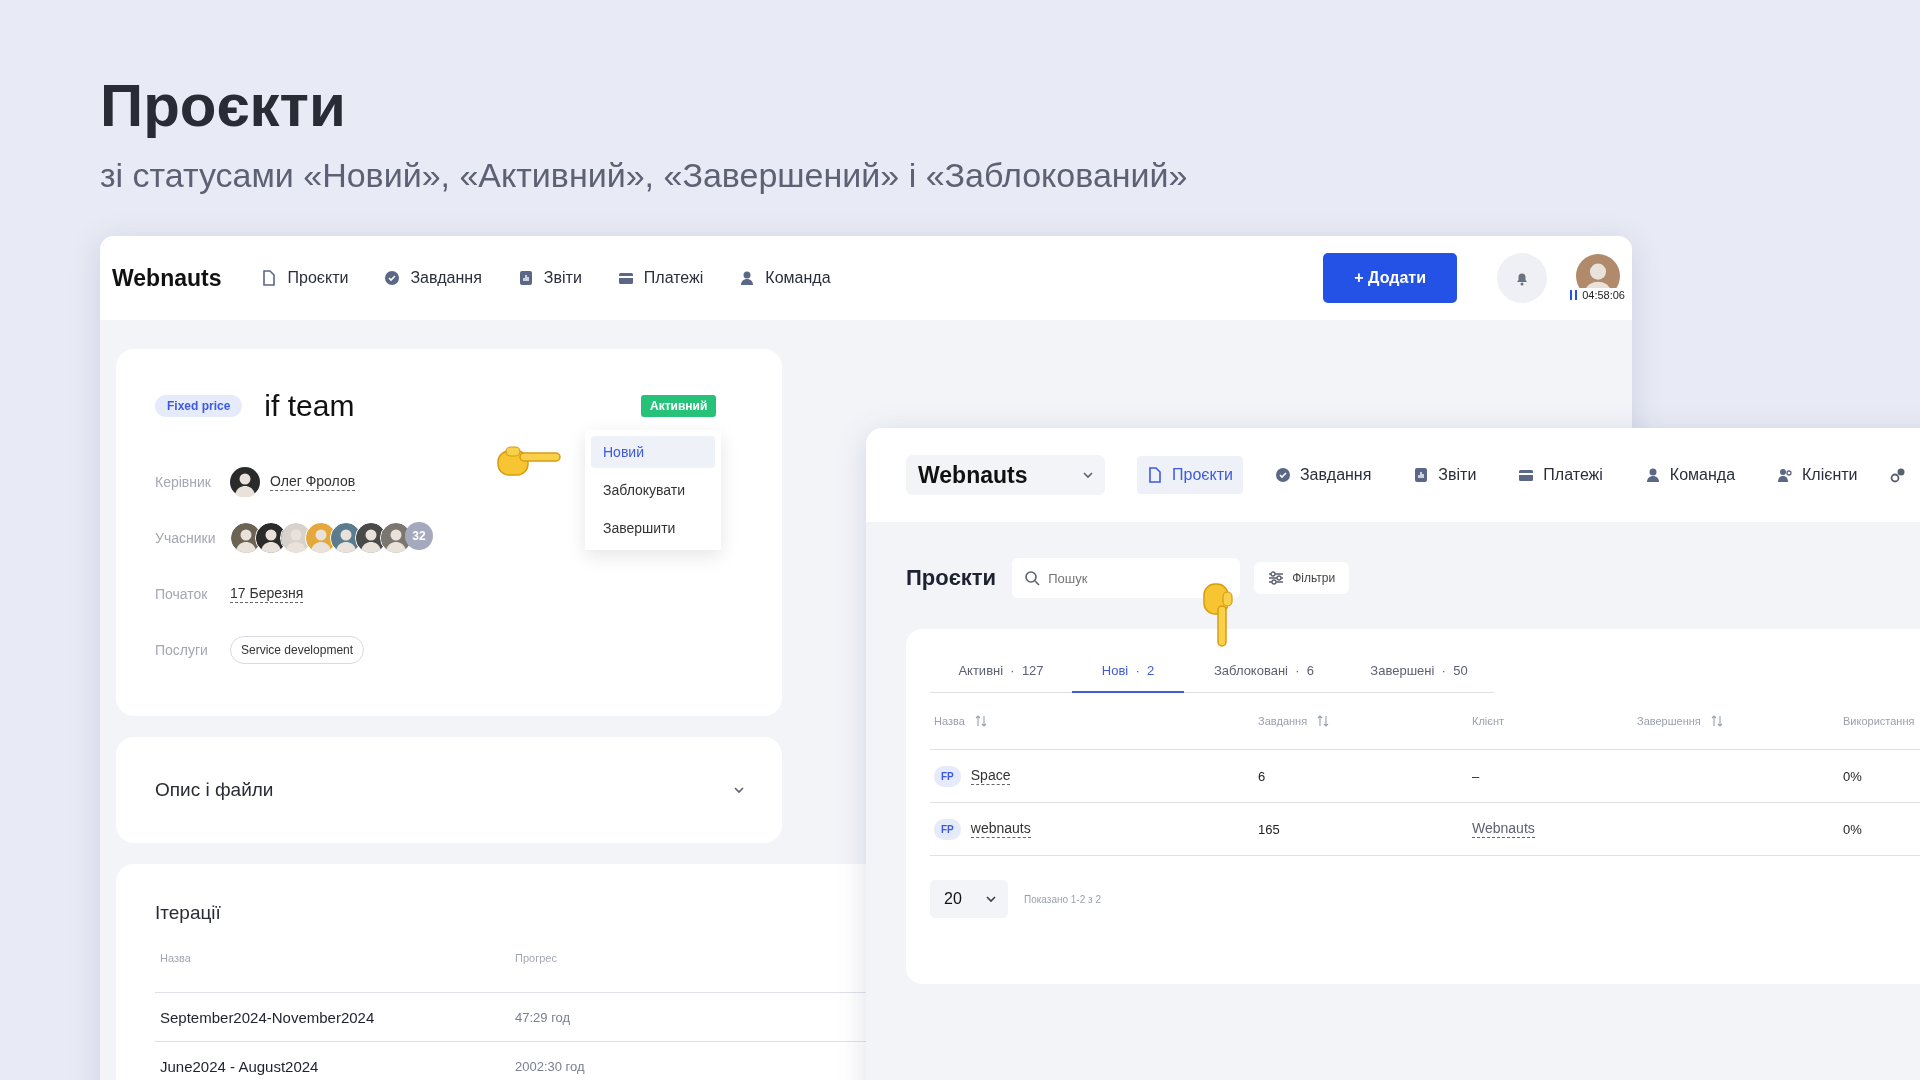 This screenshot has width=1920, height=1080. What do you see at coordinates (1574, 295) in the screenshot?
I see `pause-icon` at bounding box center [1574, 295].